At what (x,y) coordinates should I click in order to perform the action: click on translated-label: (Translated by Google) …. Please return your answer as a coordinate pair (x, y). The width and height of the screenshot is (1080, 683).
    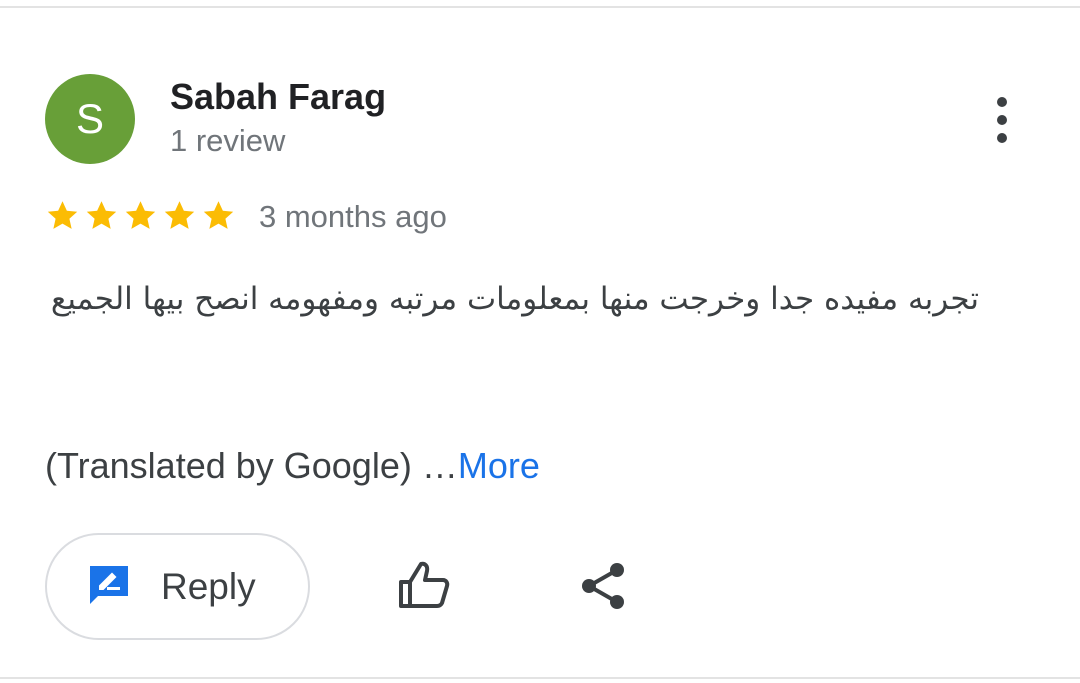
    Looking at the image, I should click on (251, 465).